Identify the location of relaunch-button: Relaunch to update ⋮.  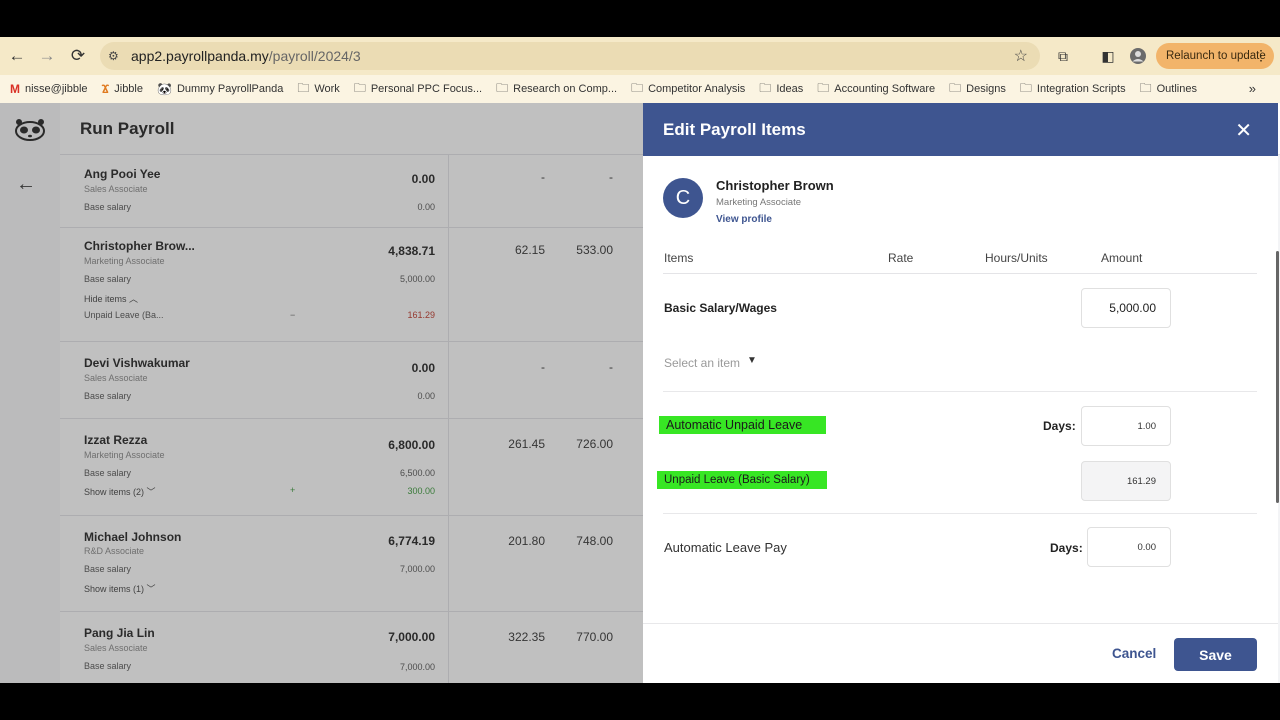
(1215, 56).